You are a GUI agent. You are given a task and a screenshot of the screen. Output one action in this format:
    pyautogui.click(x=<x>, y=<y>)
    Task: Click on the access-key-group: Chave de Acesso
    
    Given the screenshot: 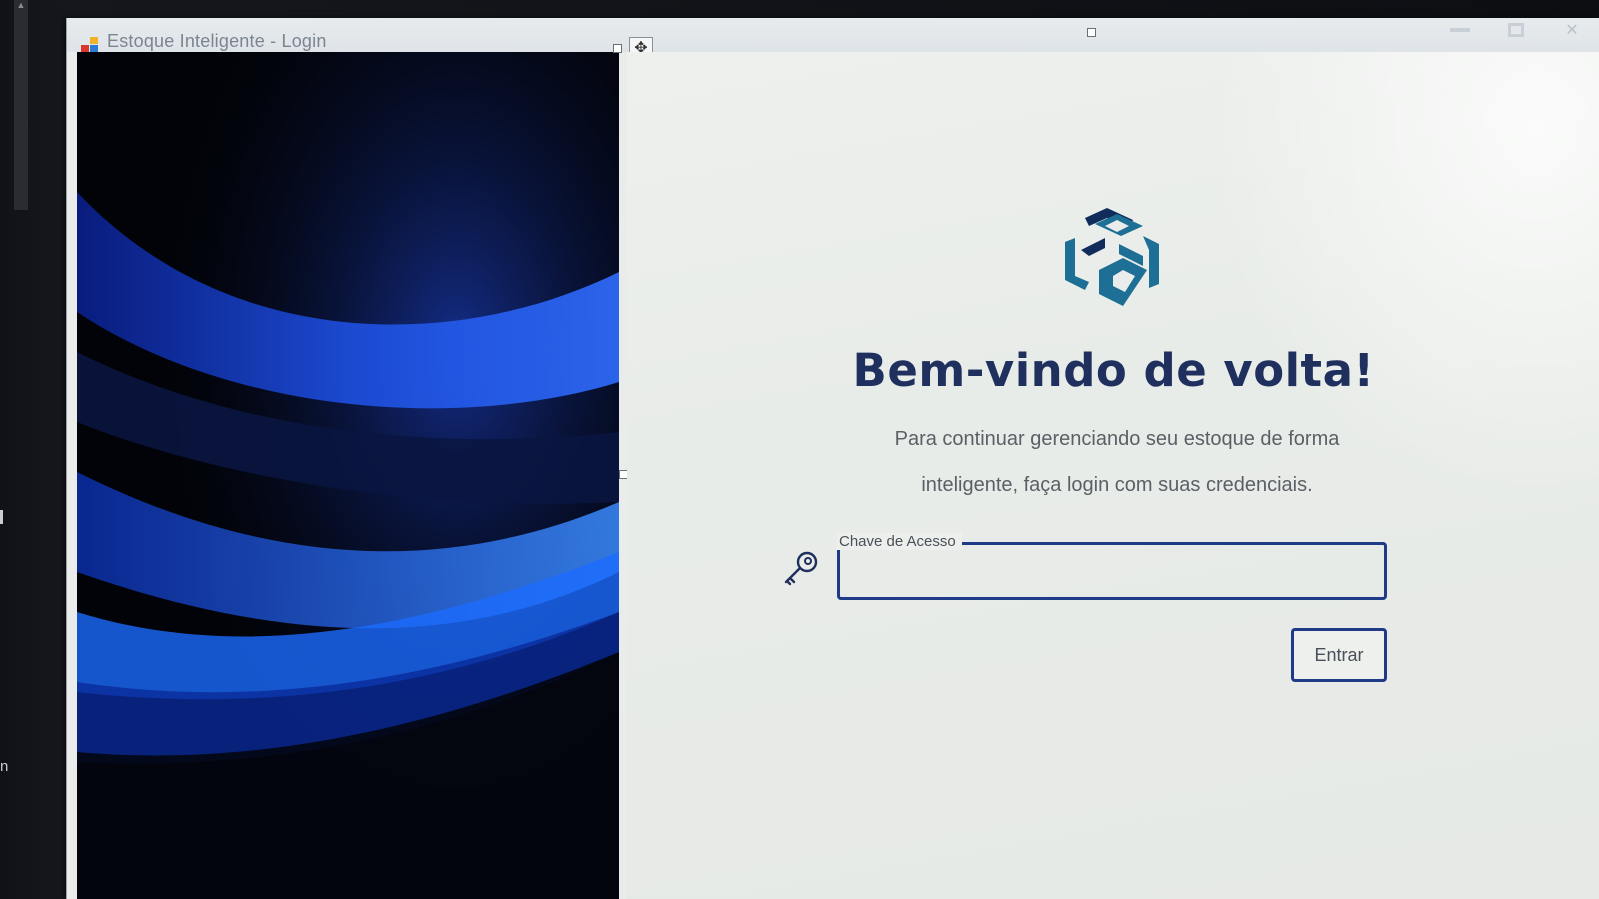 What is the action you would take?
    pyautogui.click(x=1112, y=567)
    